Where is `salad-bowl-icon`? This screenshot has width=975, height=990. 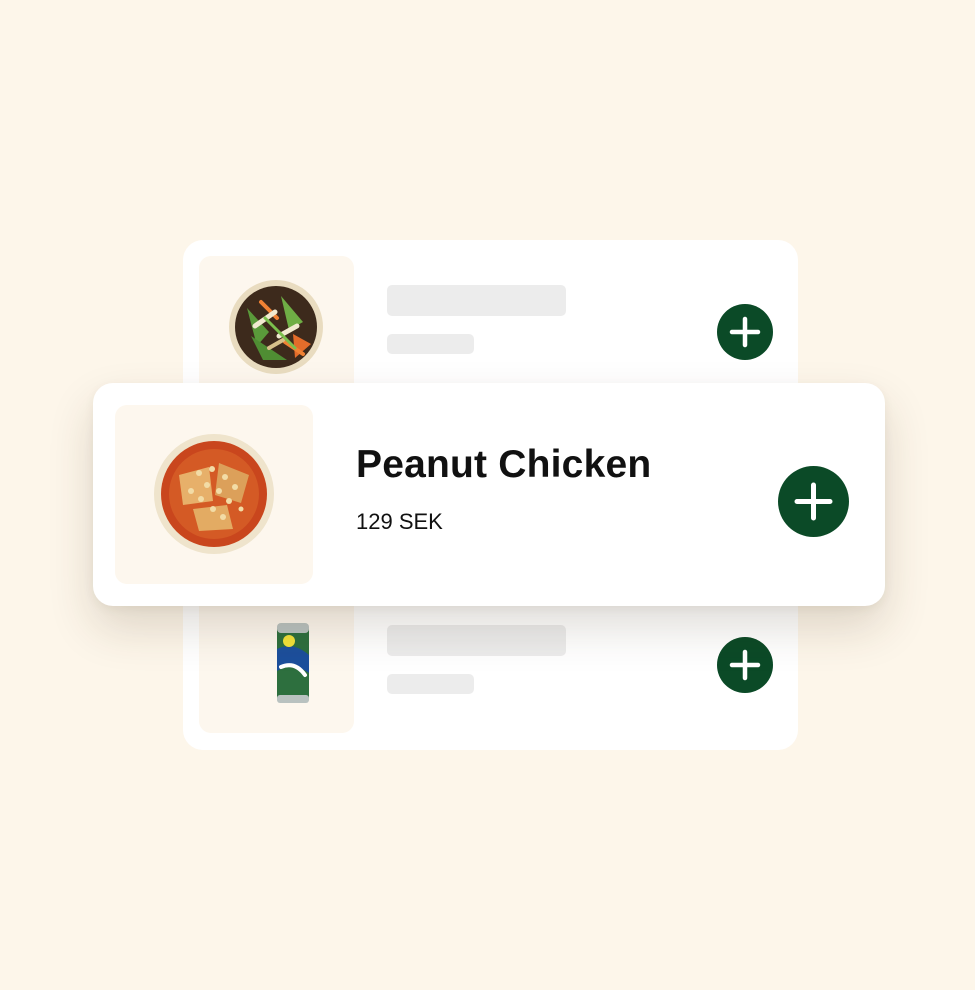 salad-bowl-icon is located at coordinates (276, 327).